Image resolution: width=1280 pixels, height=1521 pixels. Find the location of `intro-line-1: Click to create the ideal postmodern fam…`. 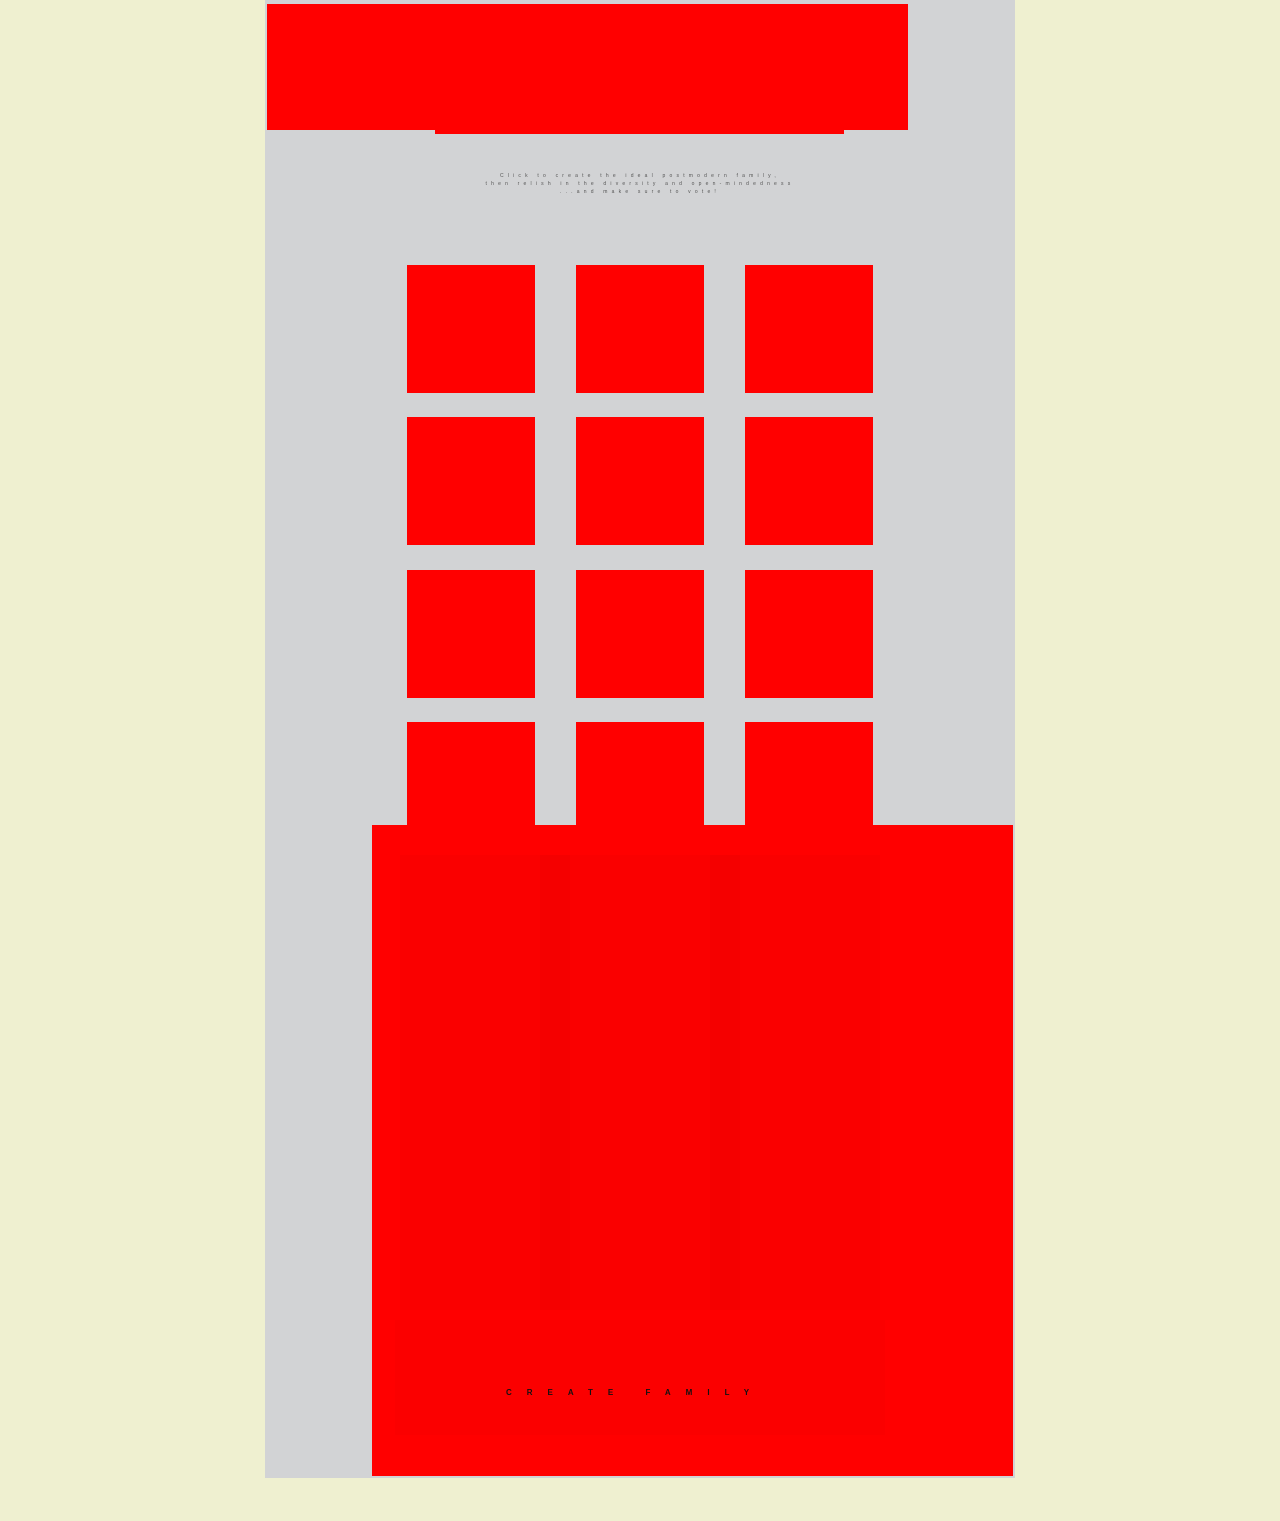

intro-line-1: Click to create the ideal postmodern fam… is located at coordinates (640, 176).